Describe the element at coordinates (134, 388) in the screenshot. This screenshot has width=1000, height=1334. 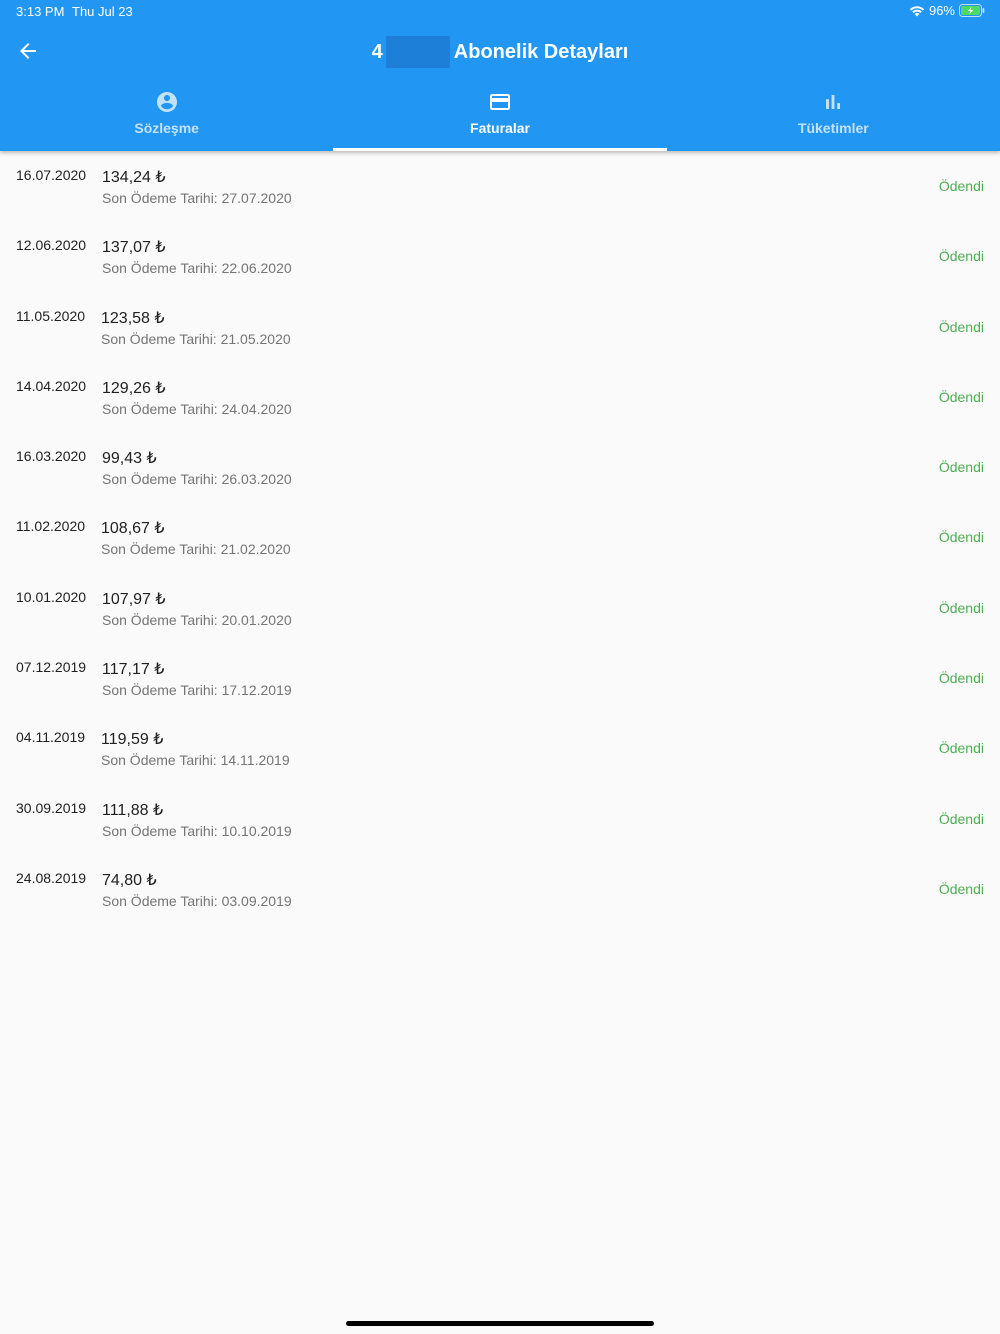
I see `invoice-amount: 129,26 ₺` at that location.